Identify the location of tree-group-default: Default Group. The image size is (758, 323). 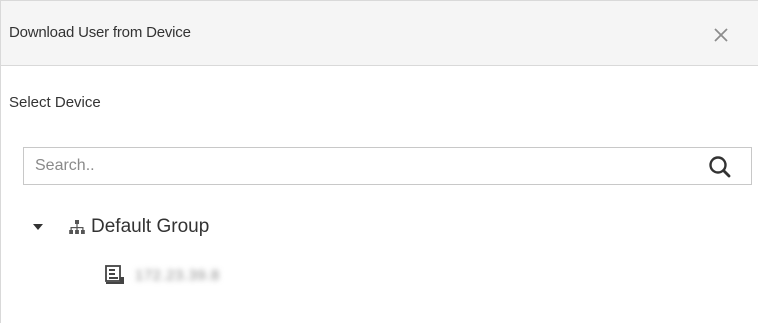
(120, 227).